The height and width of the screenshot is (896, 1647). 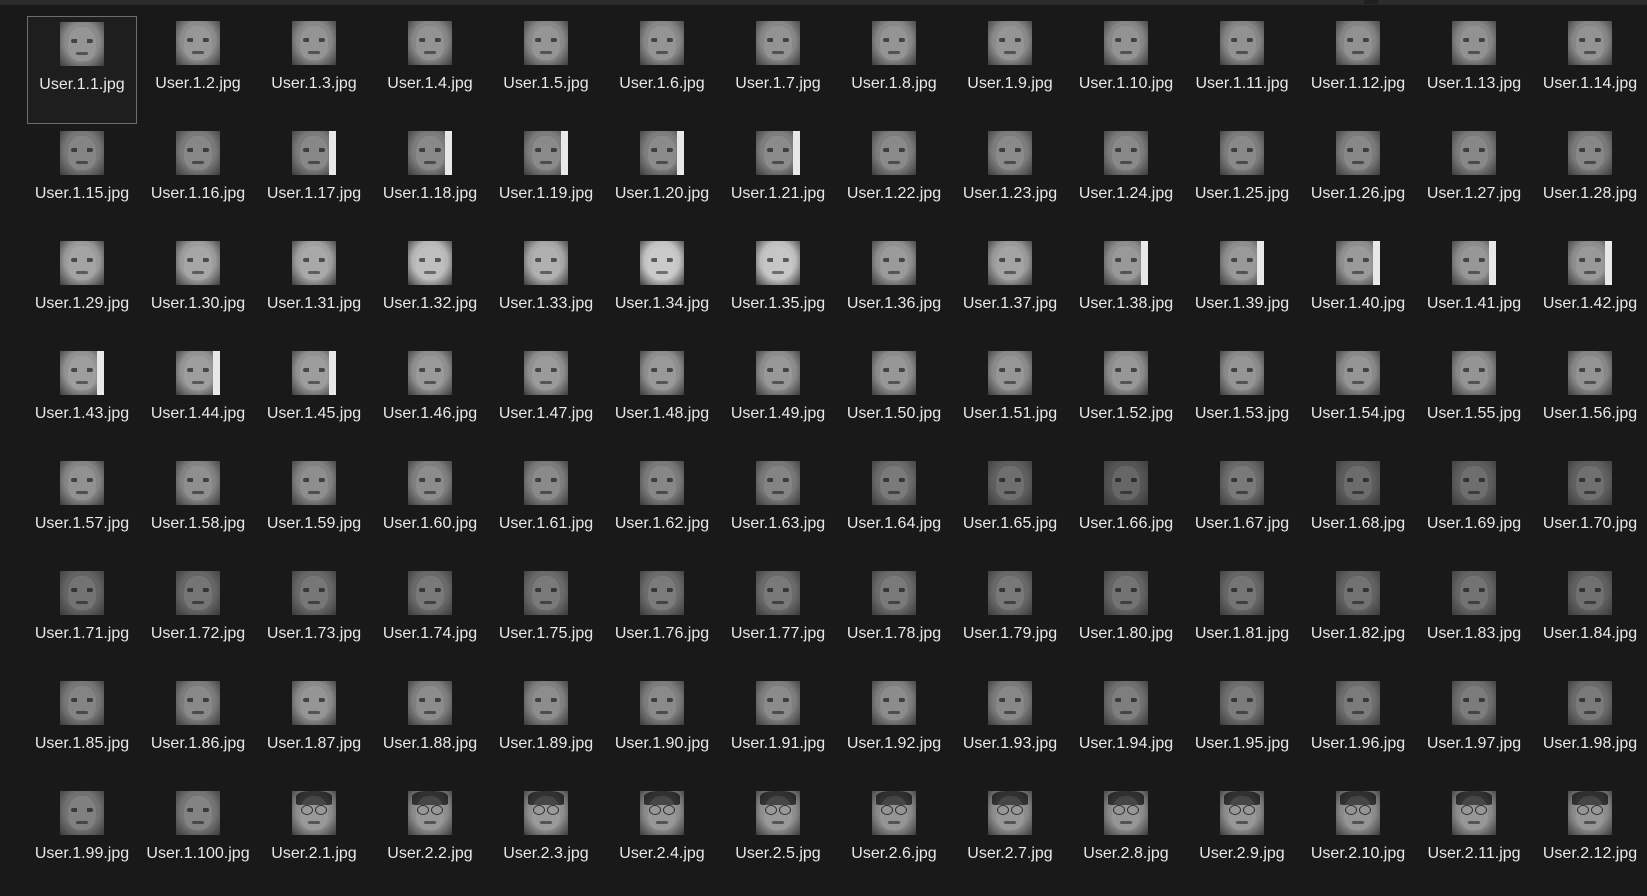 What do you see at coordinates (1242, 400) in the screenshot?
I see `file-item: User.1.53.jpg` at bounding box center [1242, 400].